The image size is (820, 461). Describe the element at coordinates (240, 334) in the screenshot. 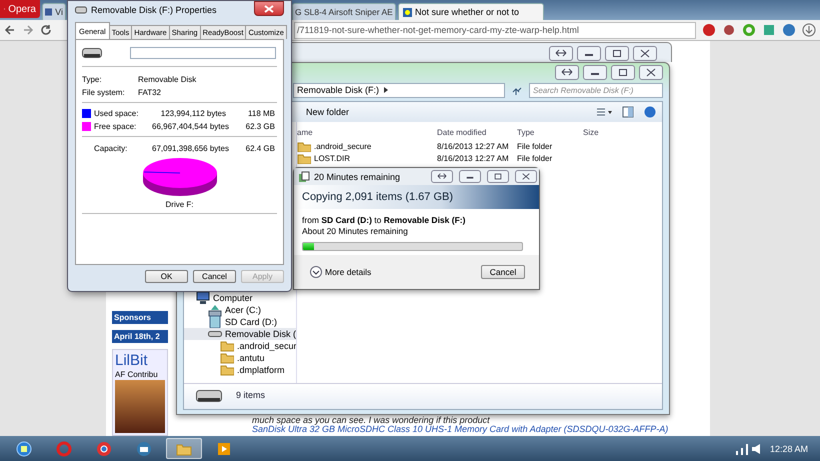

I see `nav-item: Removable Disk (` at that location.